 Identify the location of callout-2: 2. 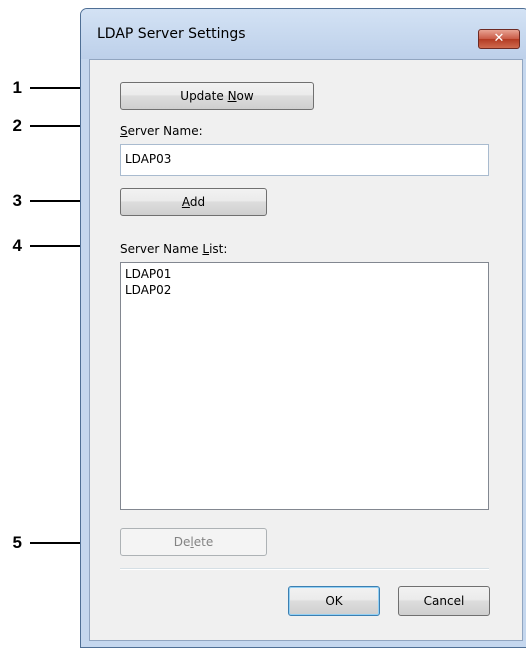
(17, 125).